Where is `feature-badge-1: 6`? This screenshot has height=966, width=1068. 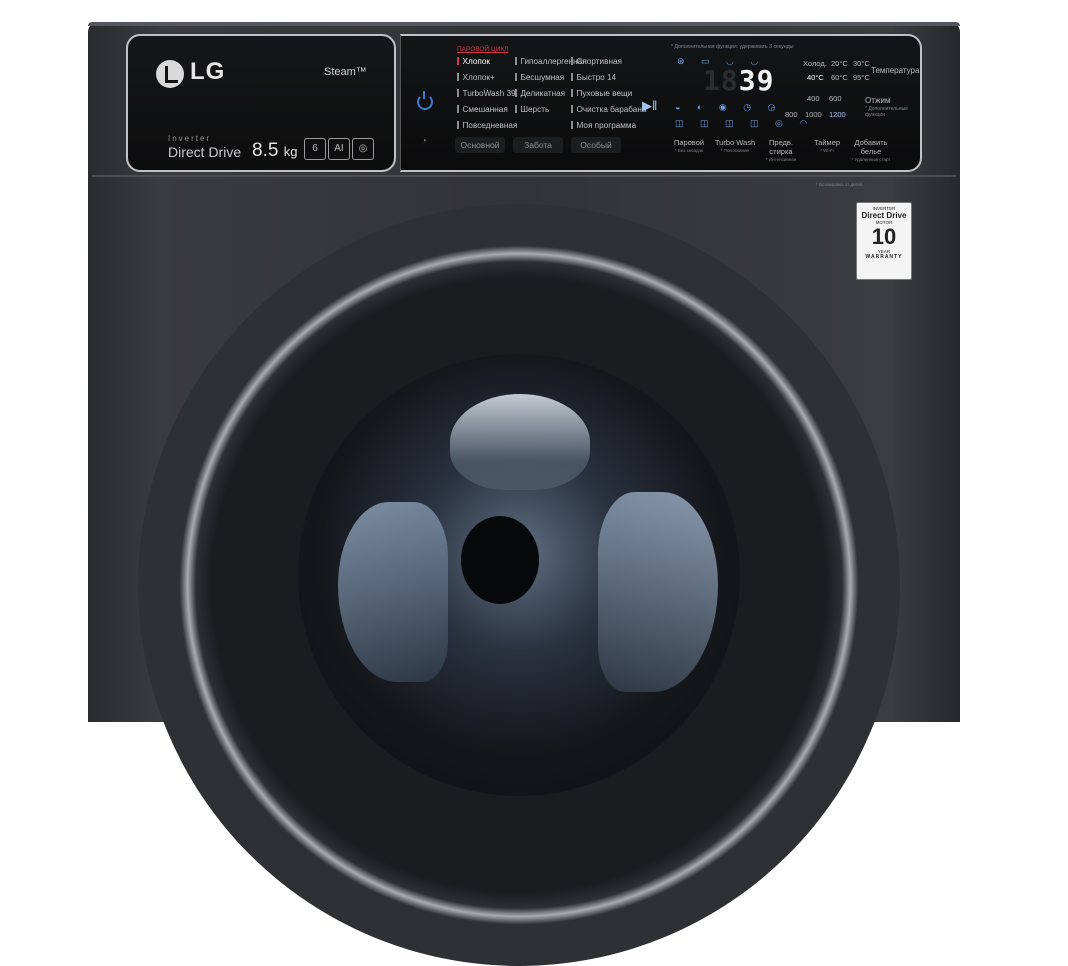
feature-badge-1: 6 is located at coordinates (315, 149).